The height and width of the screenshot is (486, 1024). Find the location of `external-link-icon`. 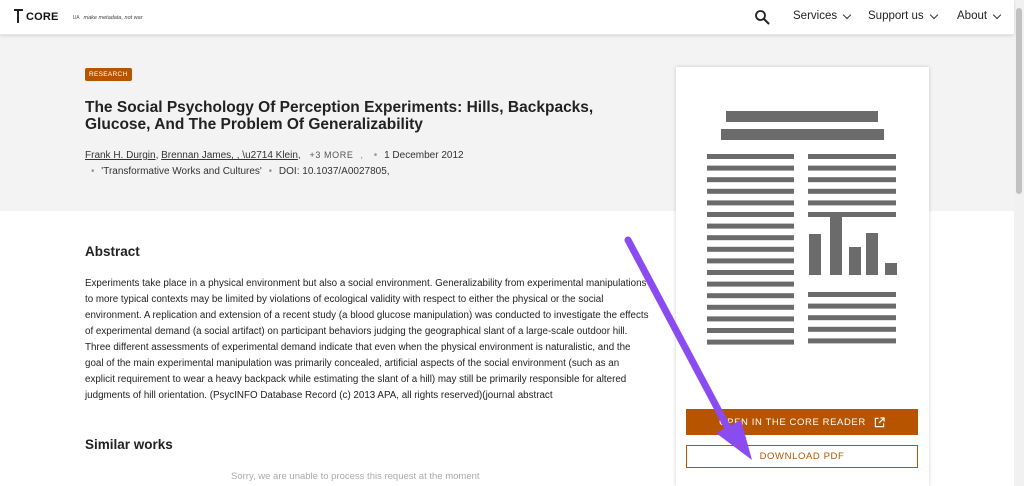

external-link-icon is located at coordinates (879, 421).